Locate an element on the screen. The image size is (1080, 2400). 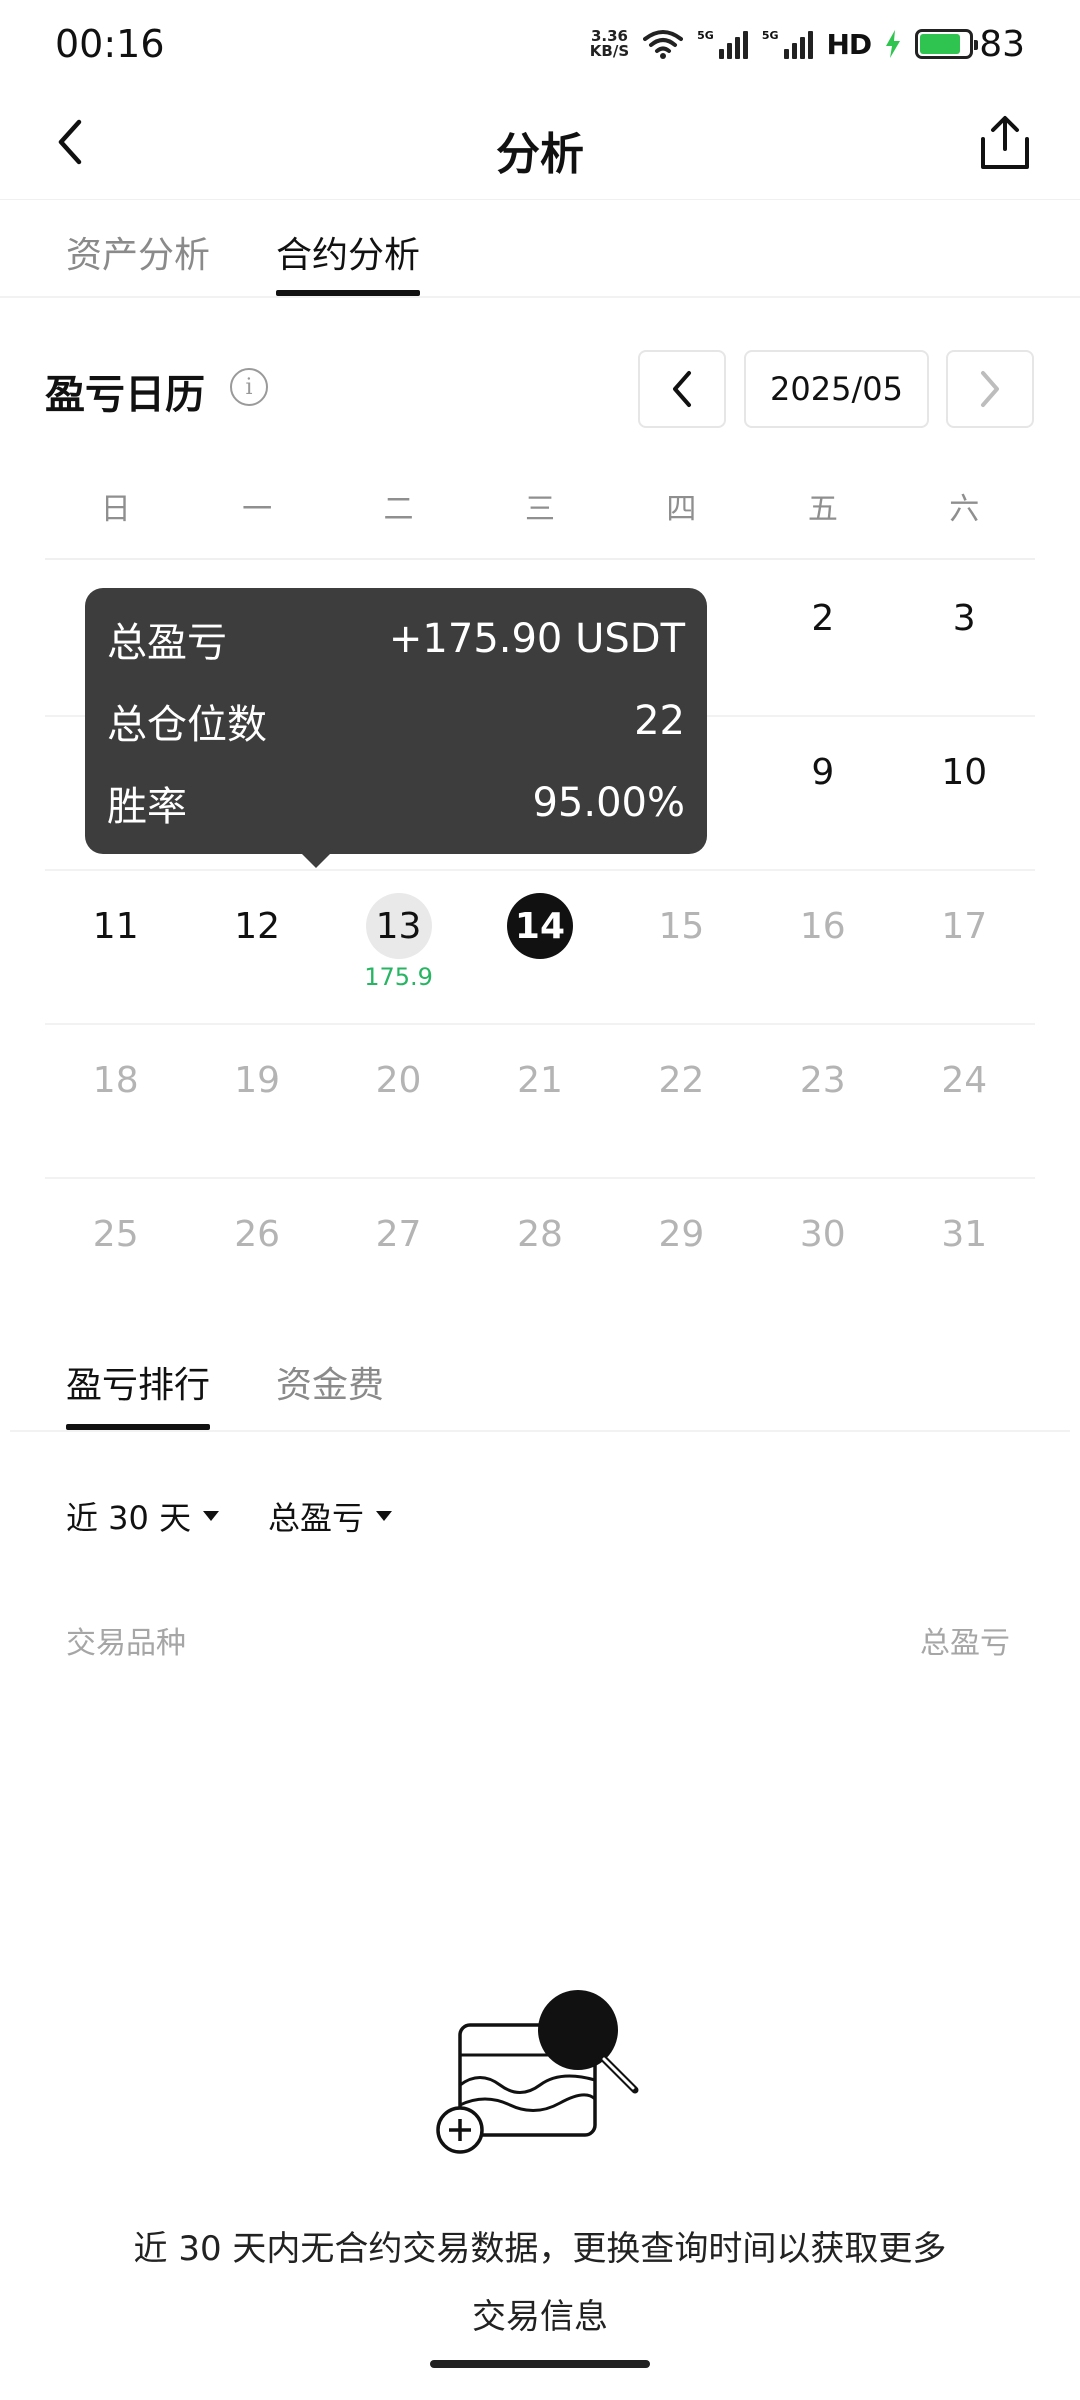
calendar-day: 27 is located at coordinates (398, 1256).